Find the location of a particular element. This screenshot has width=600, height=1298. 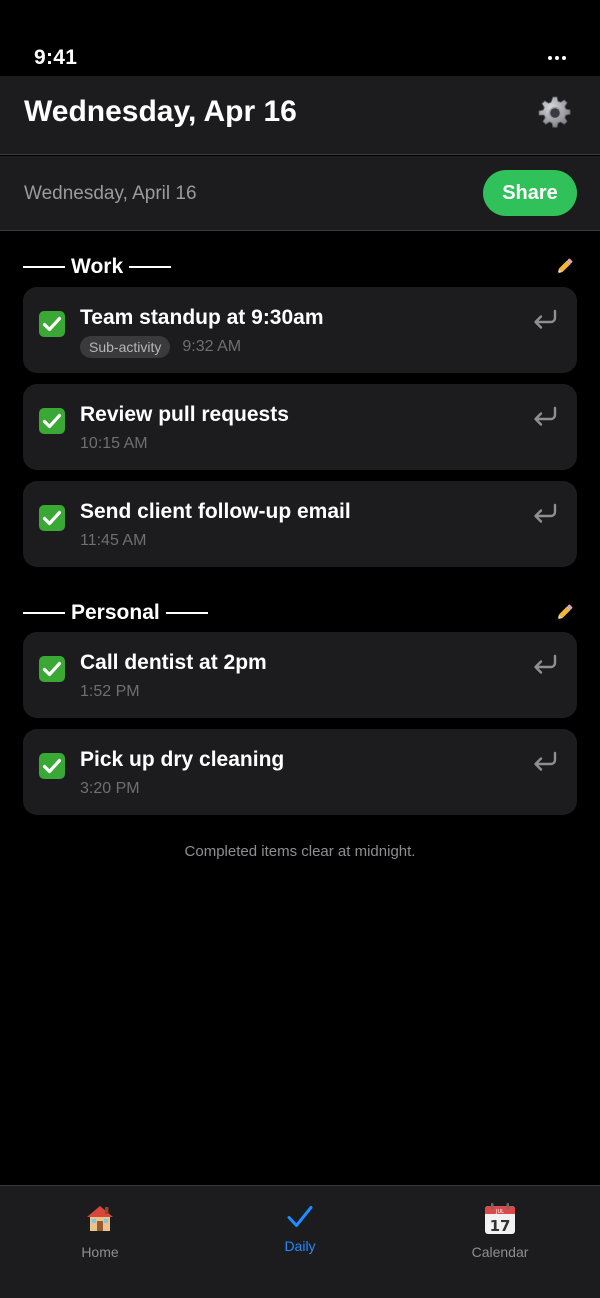

date-bar: Wednesday, April 16 Share is located at coordinates (300, 193).